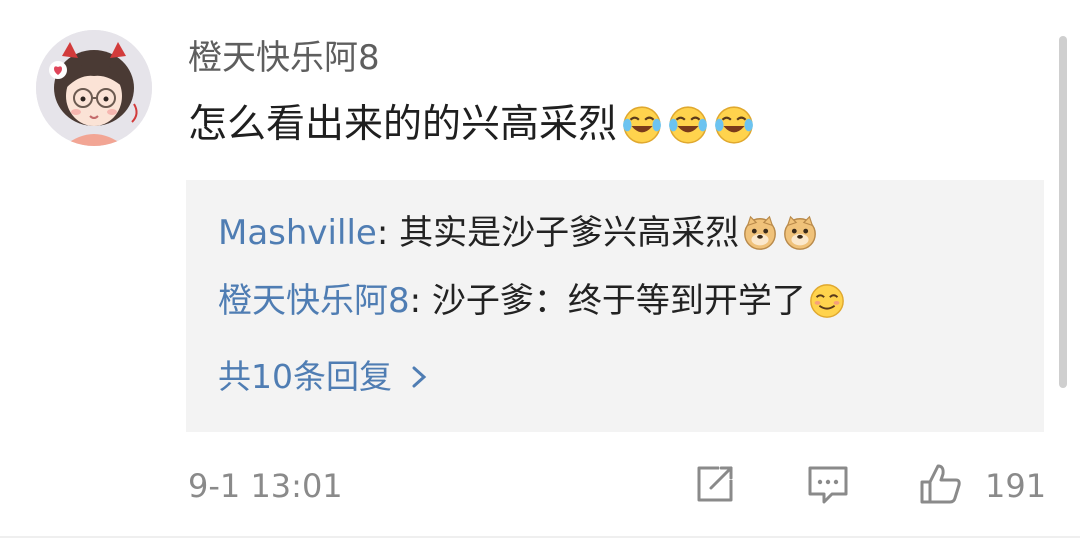 The height and width of the screenshot is (538, 1080). Describe the element at coordinates (403, 124) in the screenshot. I see `comment-text: 怎么看出来的的兴高采烈` at that location.